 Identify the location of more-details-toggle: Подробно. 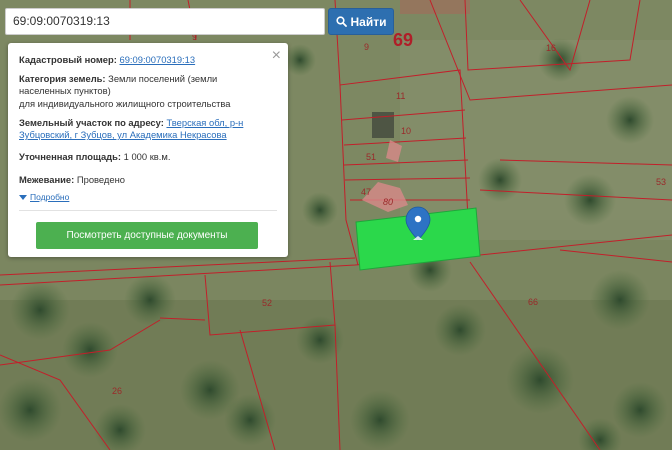
(148, 197).